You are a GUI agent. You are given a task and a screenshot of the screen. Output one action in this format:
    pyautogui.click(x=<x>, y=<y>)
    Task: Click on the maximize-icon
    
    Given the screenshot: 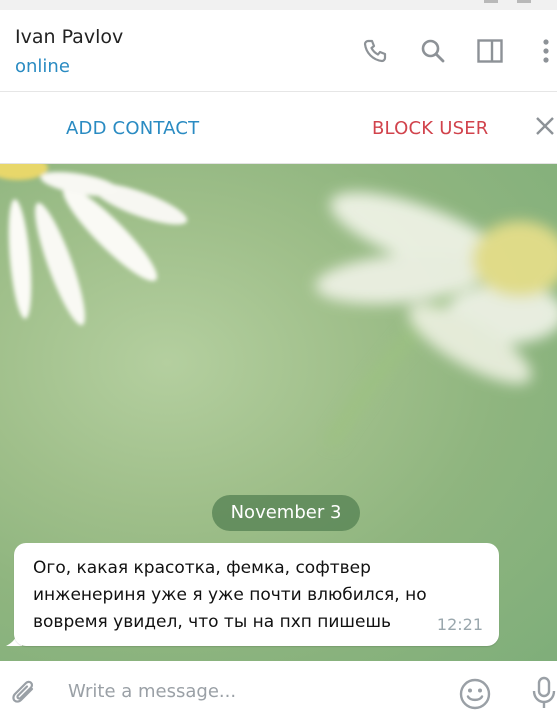 What is the action you would take?
    pyautogui.click(x=524, y=1)
    